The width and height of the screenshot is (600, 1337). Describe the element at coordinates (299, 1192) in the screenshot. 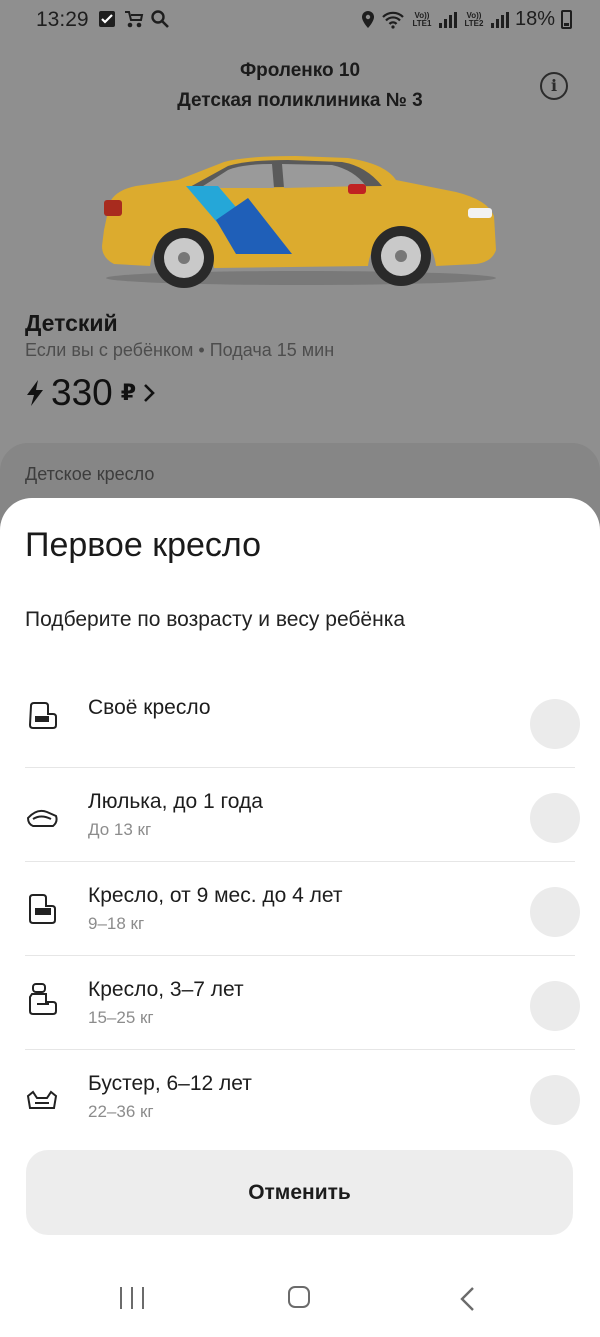

I see `cancel-button: Отменить` at that location.